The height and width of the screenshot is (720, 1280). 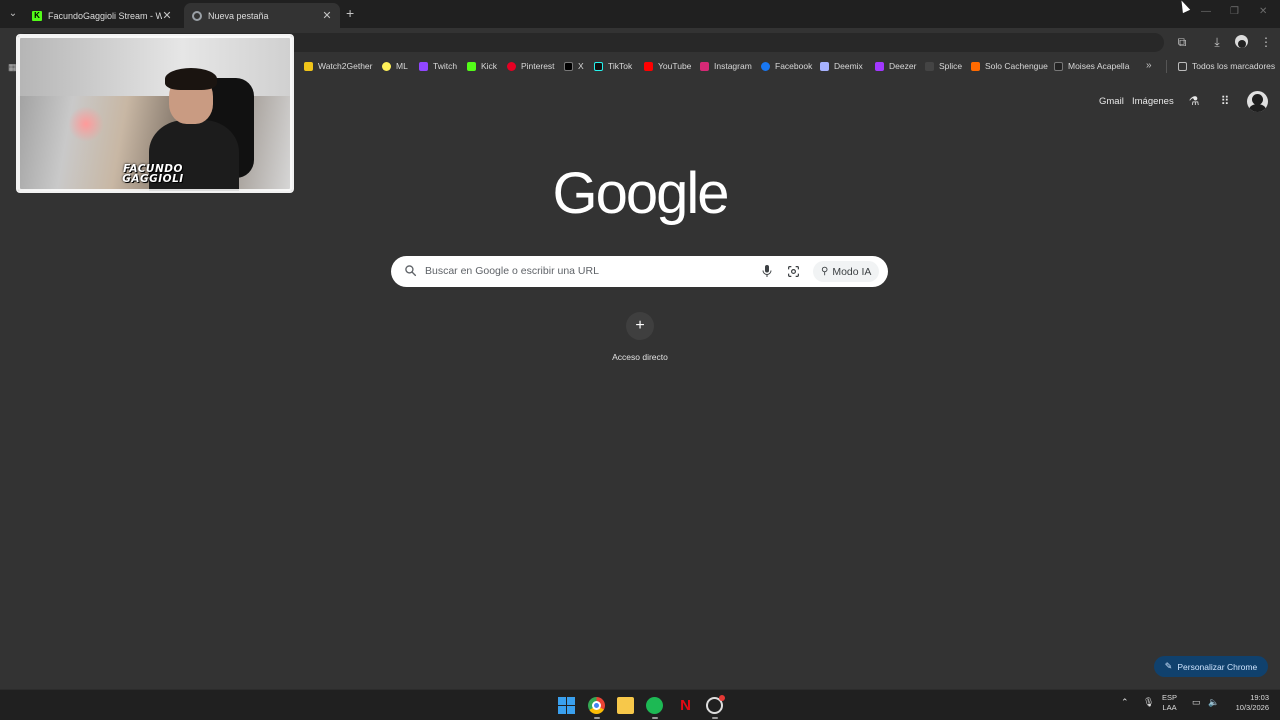 What do you see at coordinates (1169, 703) in the screenshot?
I see `language-indicator: ESP LAA` at bounding box center [1169, 703].